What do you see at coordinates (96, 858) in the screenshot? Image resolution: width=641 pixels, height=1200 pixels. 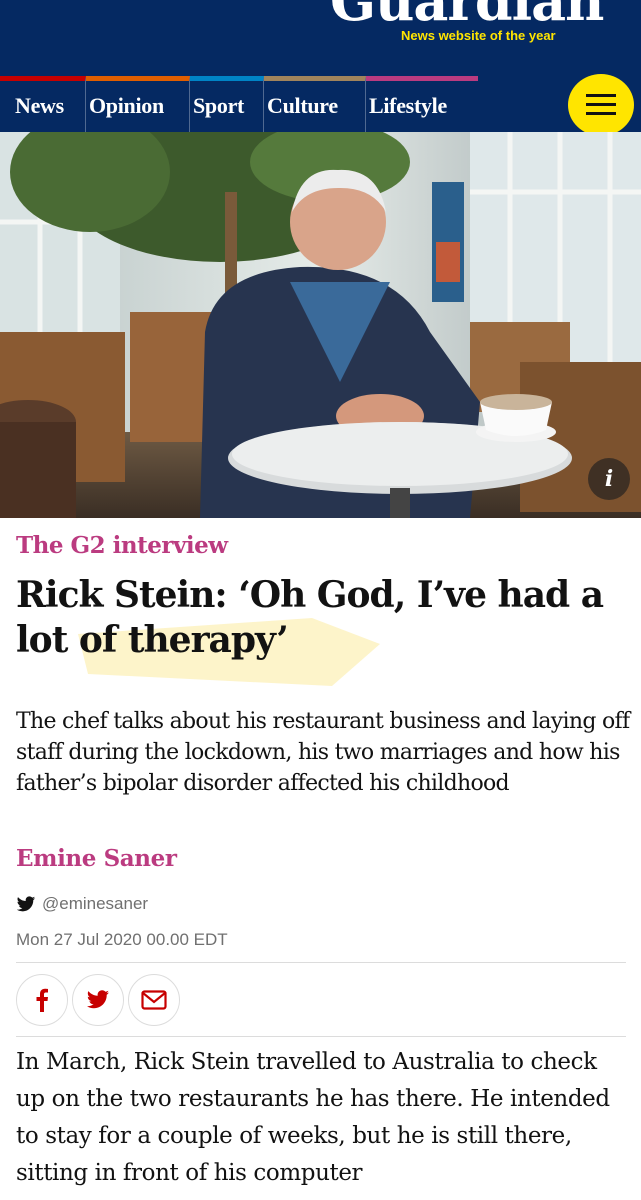 I see `byline-author: Emine Saner` at bounding box center [96, 858].